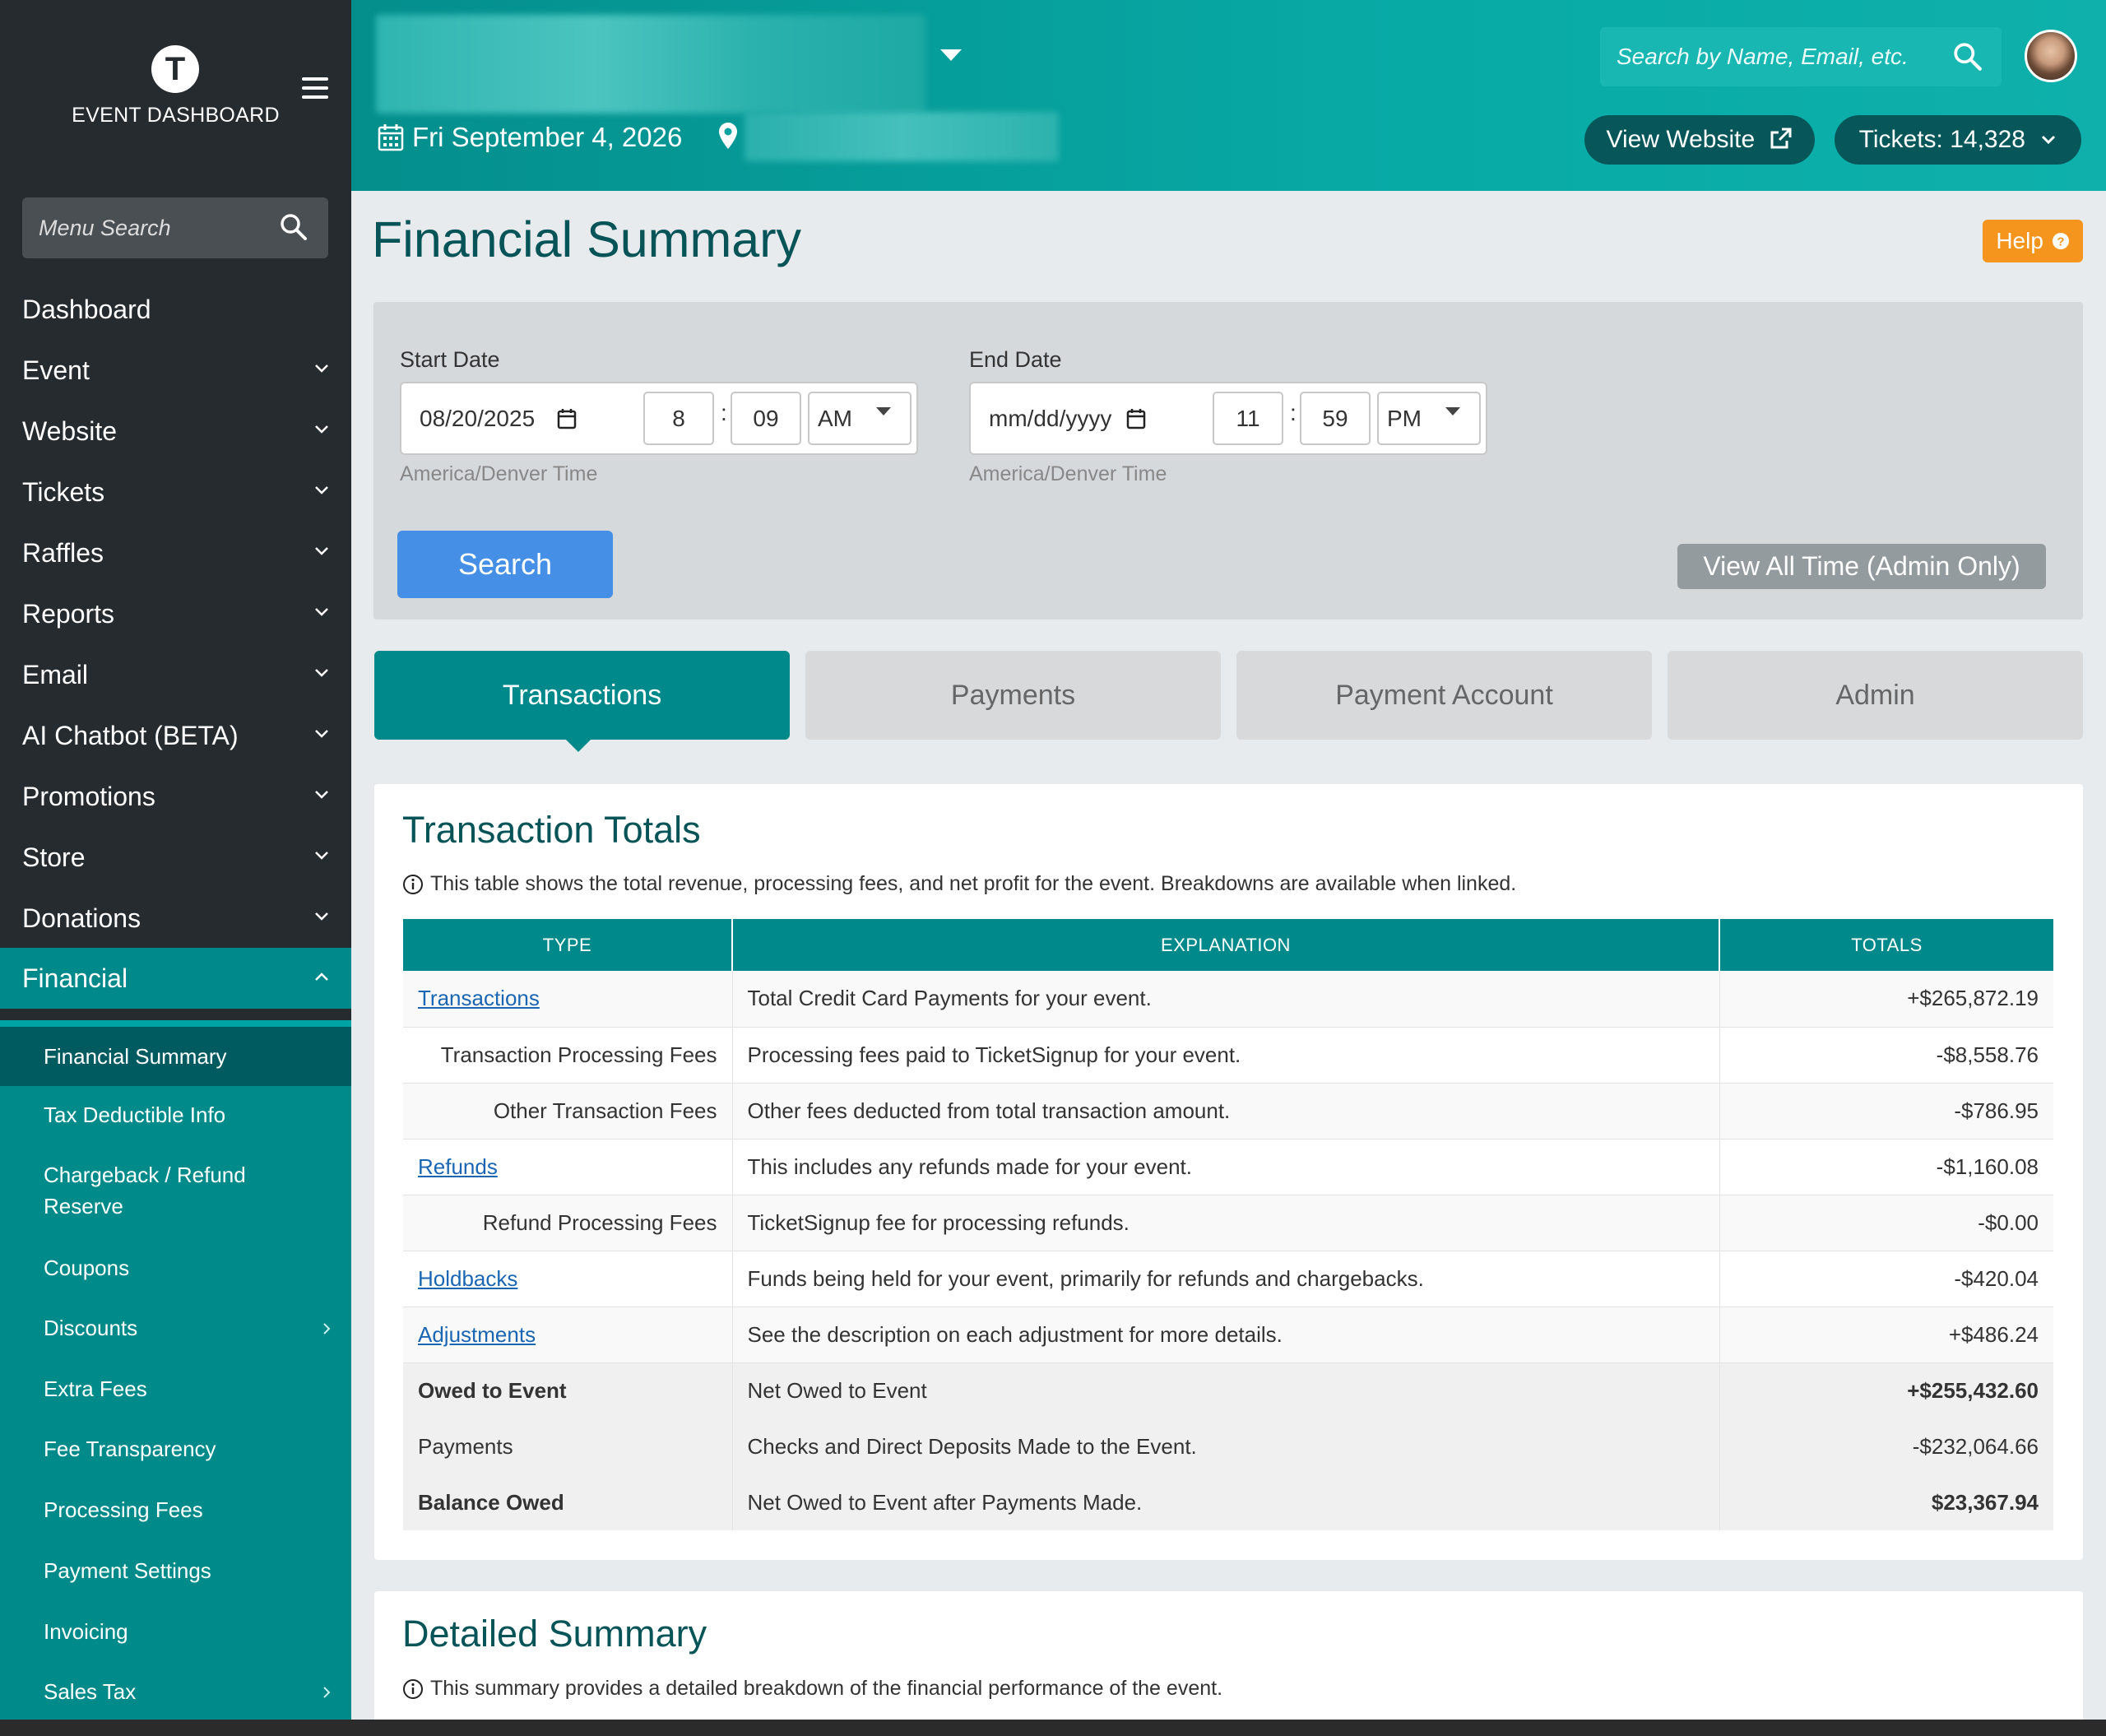 This screenshot has width=2106, height=1736. What do you see at coordinates (175, 1328) in the screenshot?
I see `sub-discounts: Discounts` at bounding box center [175, 1328].